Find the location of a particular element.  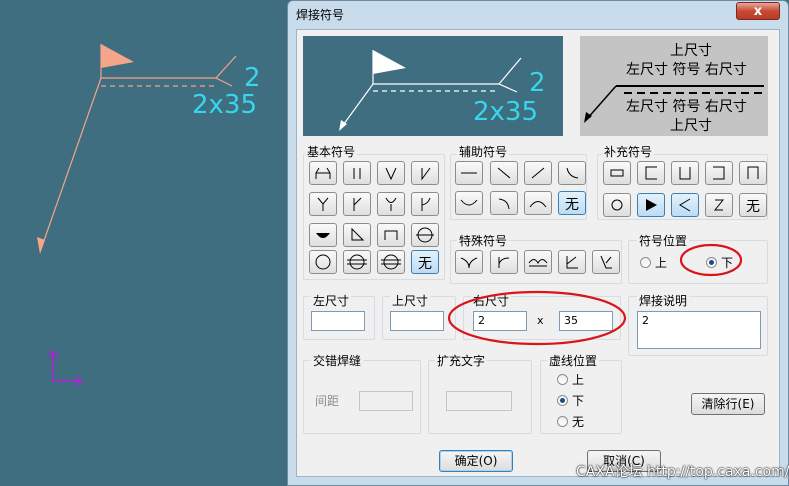

dashed-none-label: 无 is located at coordinates (578, 422).